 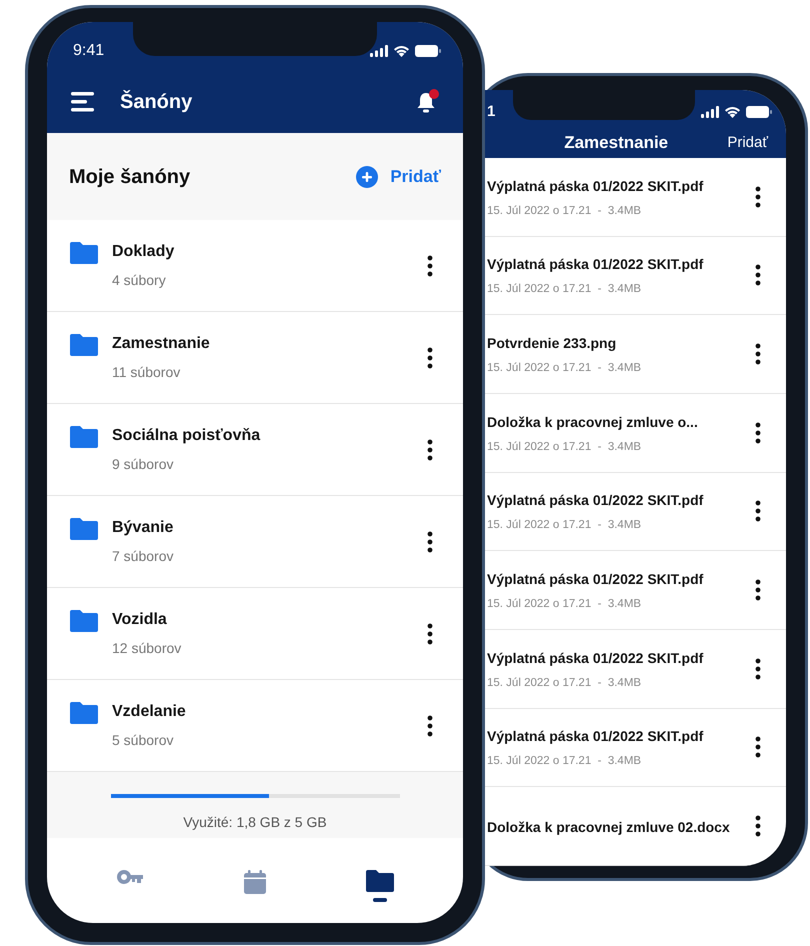 What do you see at coordinates (147, 372) in the screenshot?
I see `file-count: 11 súborov` at bounding box center [147, 372].